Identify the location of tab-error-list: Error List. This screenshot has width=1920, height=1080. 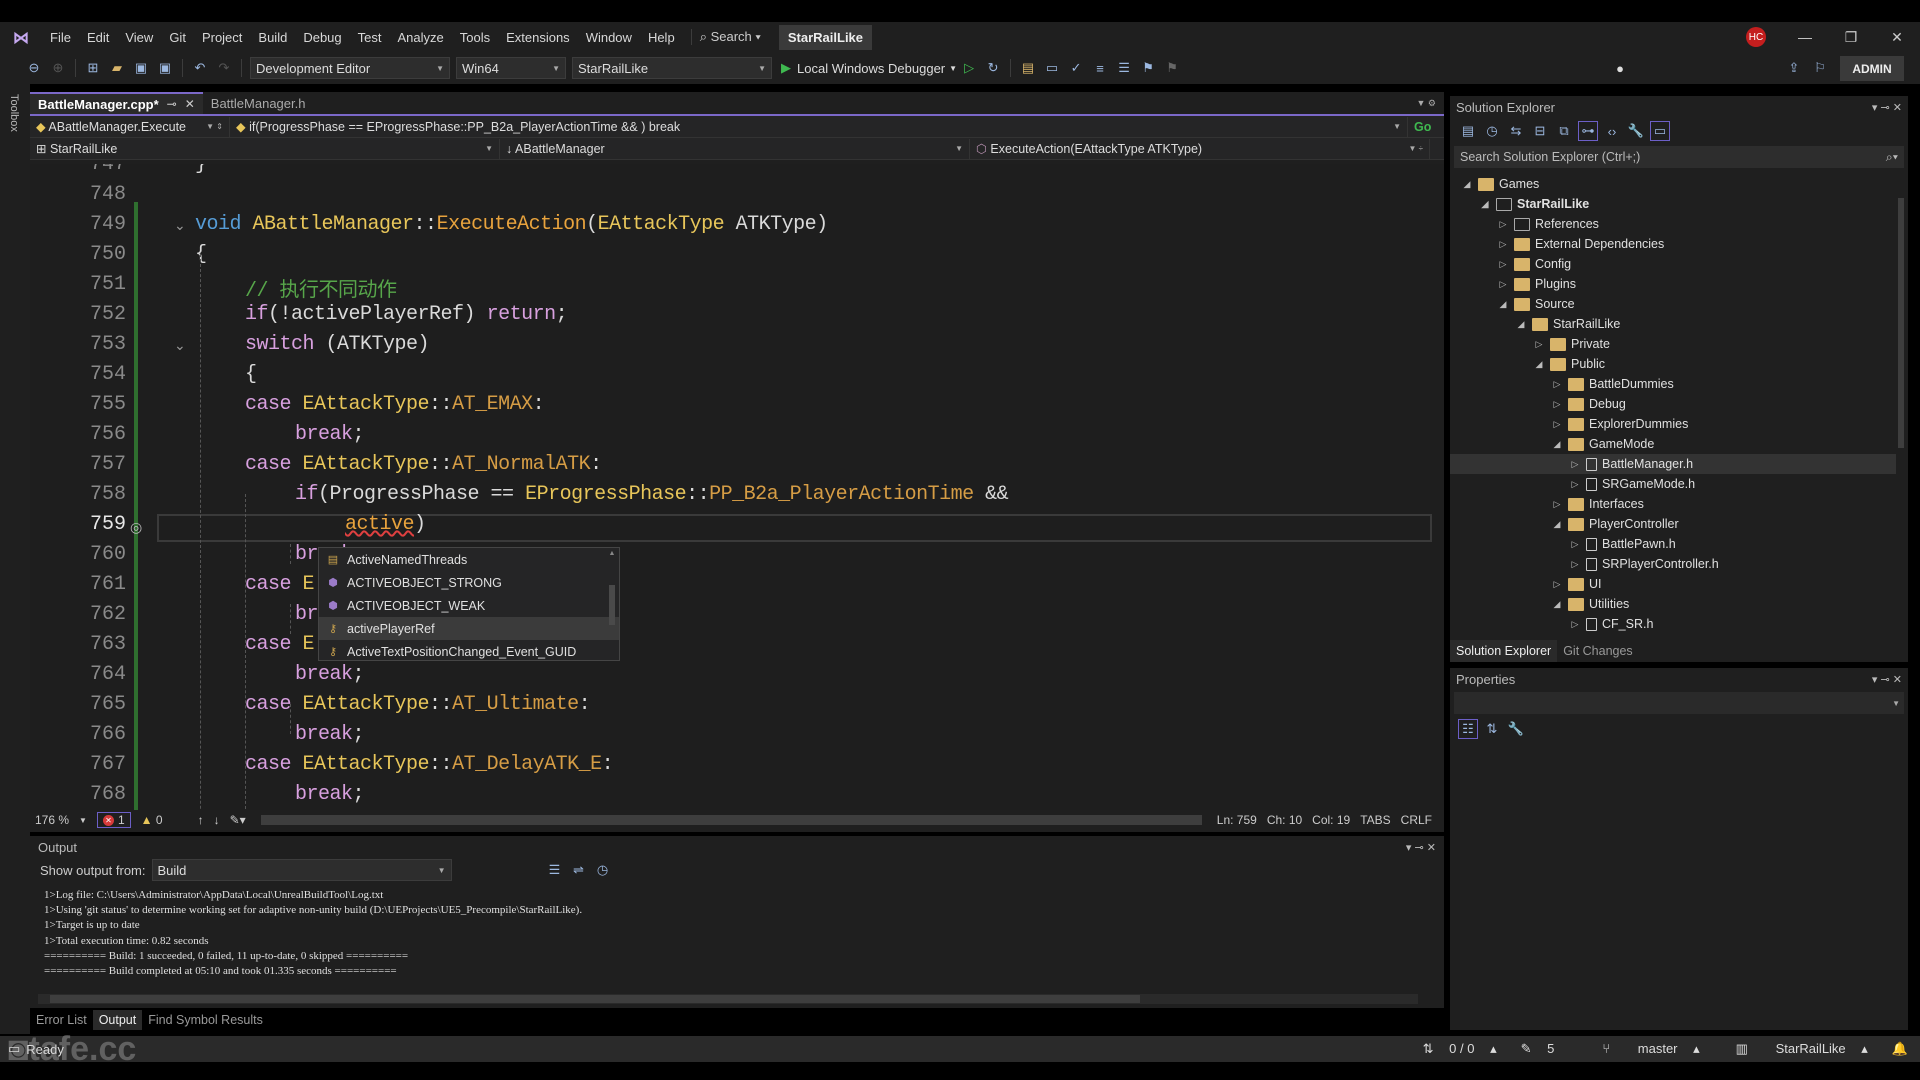
(61, 1020).